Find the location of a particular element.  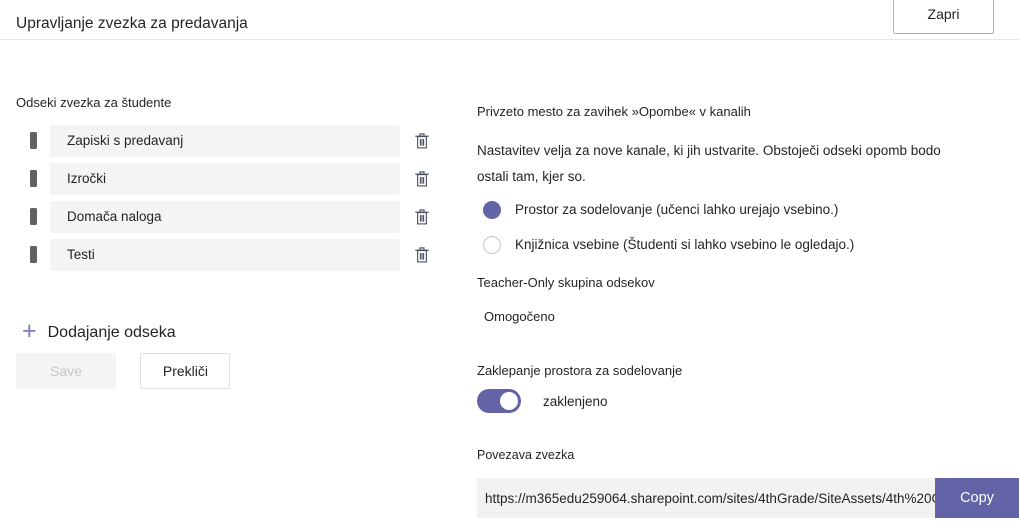

lock-collaboration-space-toggle is located at coordinates (499, 401).